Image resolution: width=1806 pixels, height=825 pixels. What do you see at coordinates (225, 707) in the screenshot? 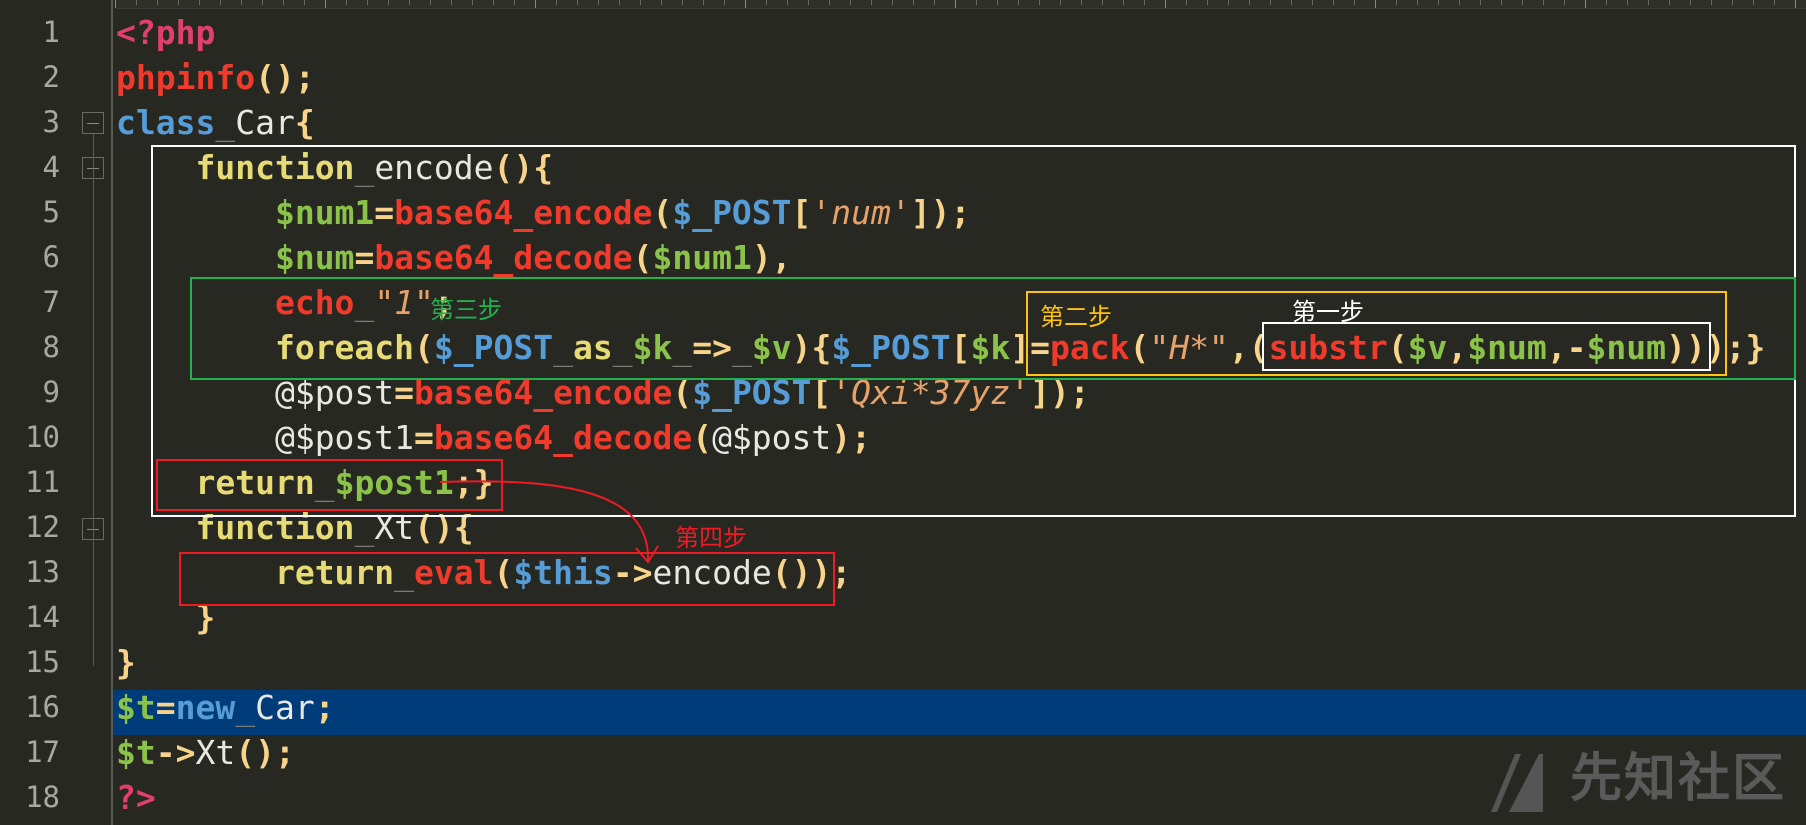
I see `code-text: $t=new_Car;` at bounding box center [225, 707].